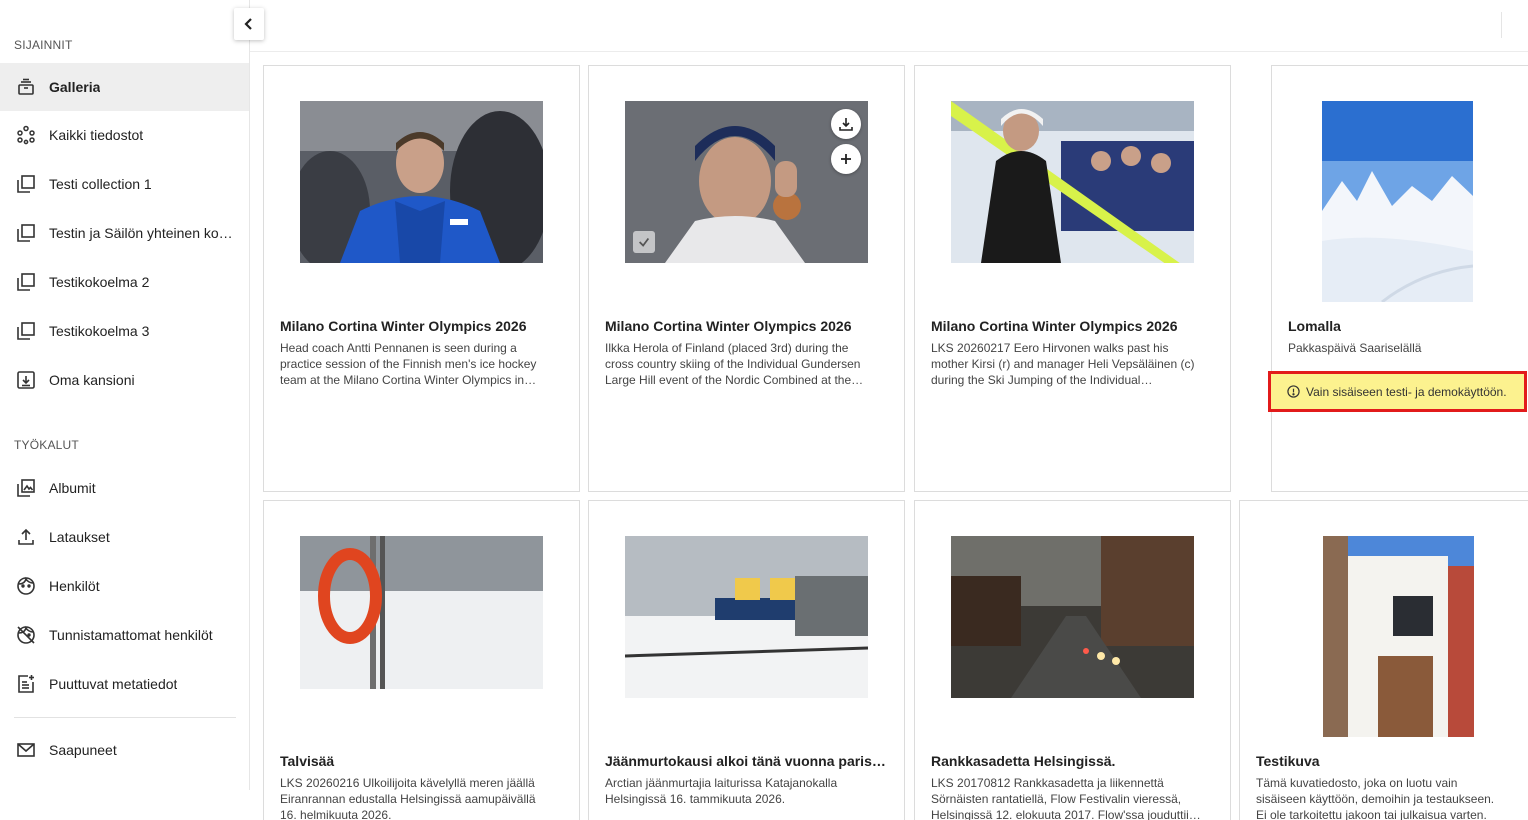 Image resolution: width=1528 pixels, height=820 pixels. Describe the element at coordinates (1314, 326) in the screenshot. I see `card-title: Lomalla` at that location.